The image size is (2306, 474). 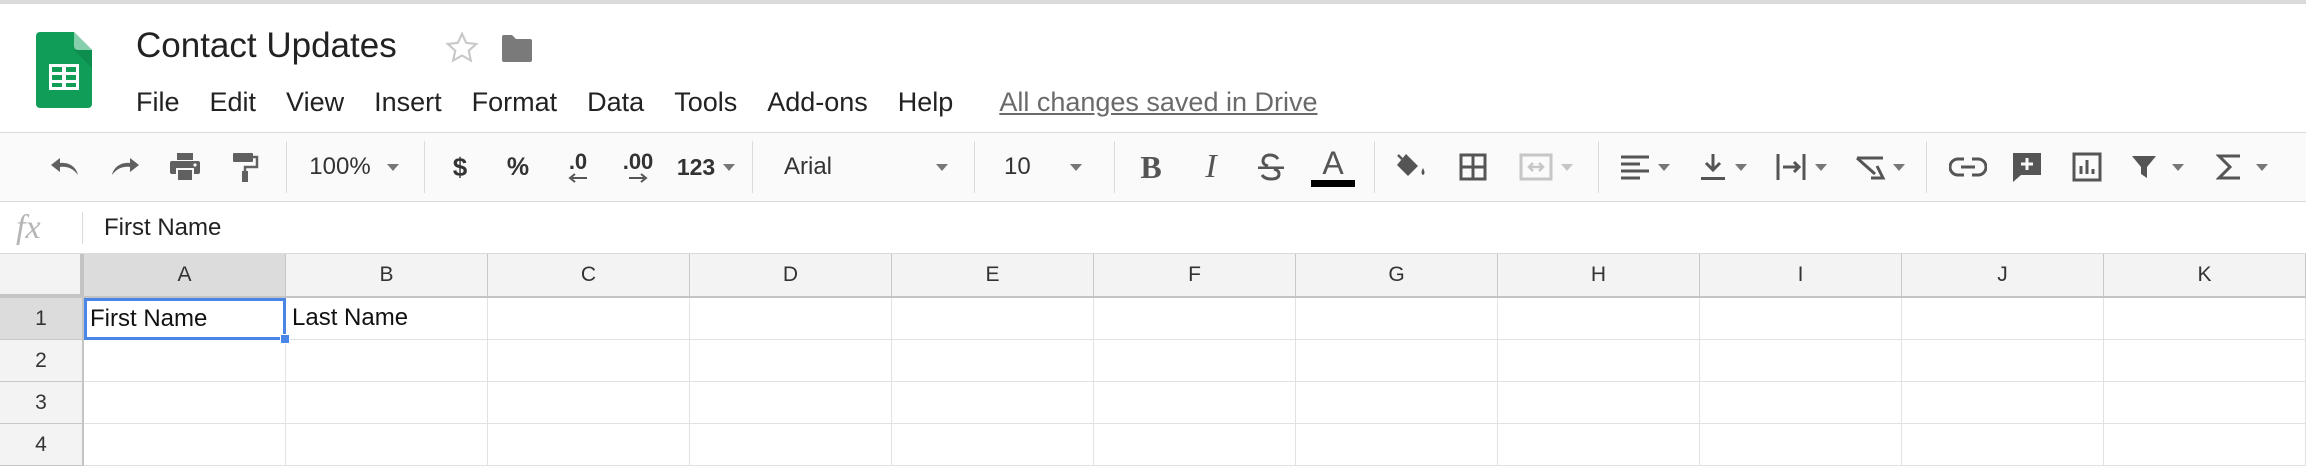 What do you see at coordinates (408, 102) in the screenshot?
I see `menu-insert: Insert` at bounding box center [408, 102].